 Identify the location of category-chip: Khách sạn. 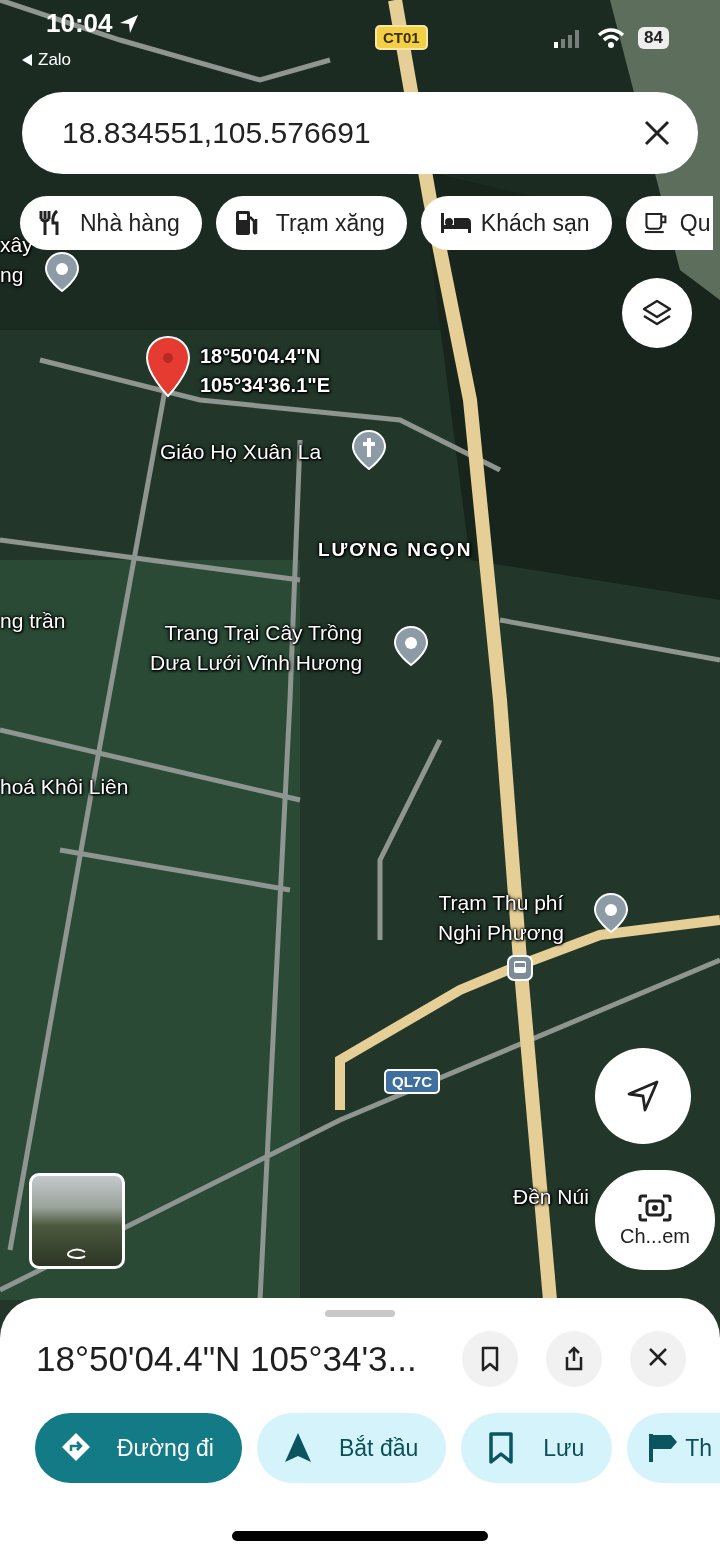
(516, 223).